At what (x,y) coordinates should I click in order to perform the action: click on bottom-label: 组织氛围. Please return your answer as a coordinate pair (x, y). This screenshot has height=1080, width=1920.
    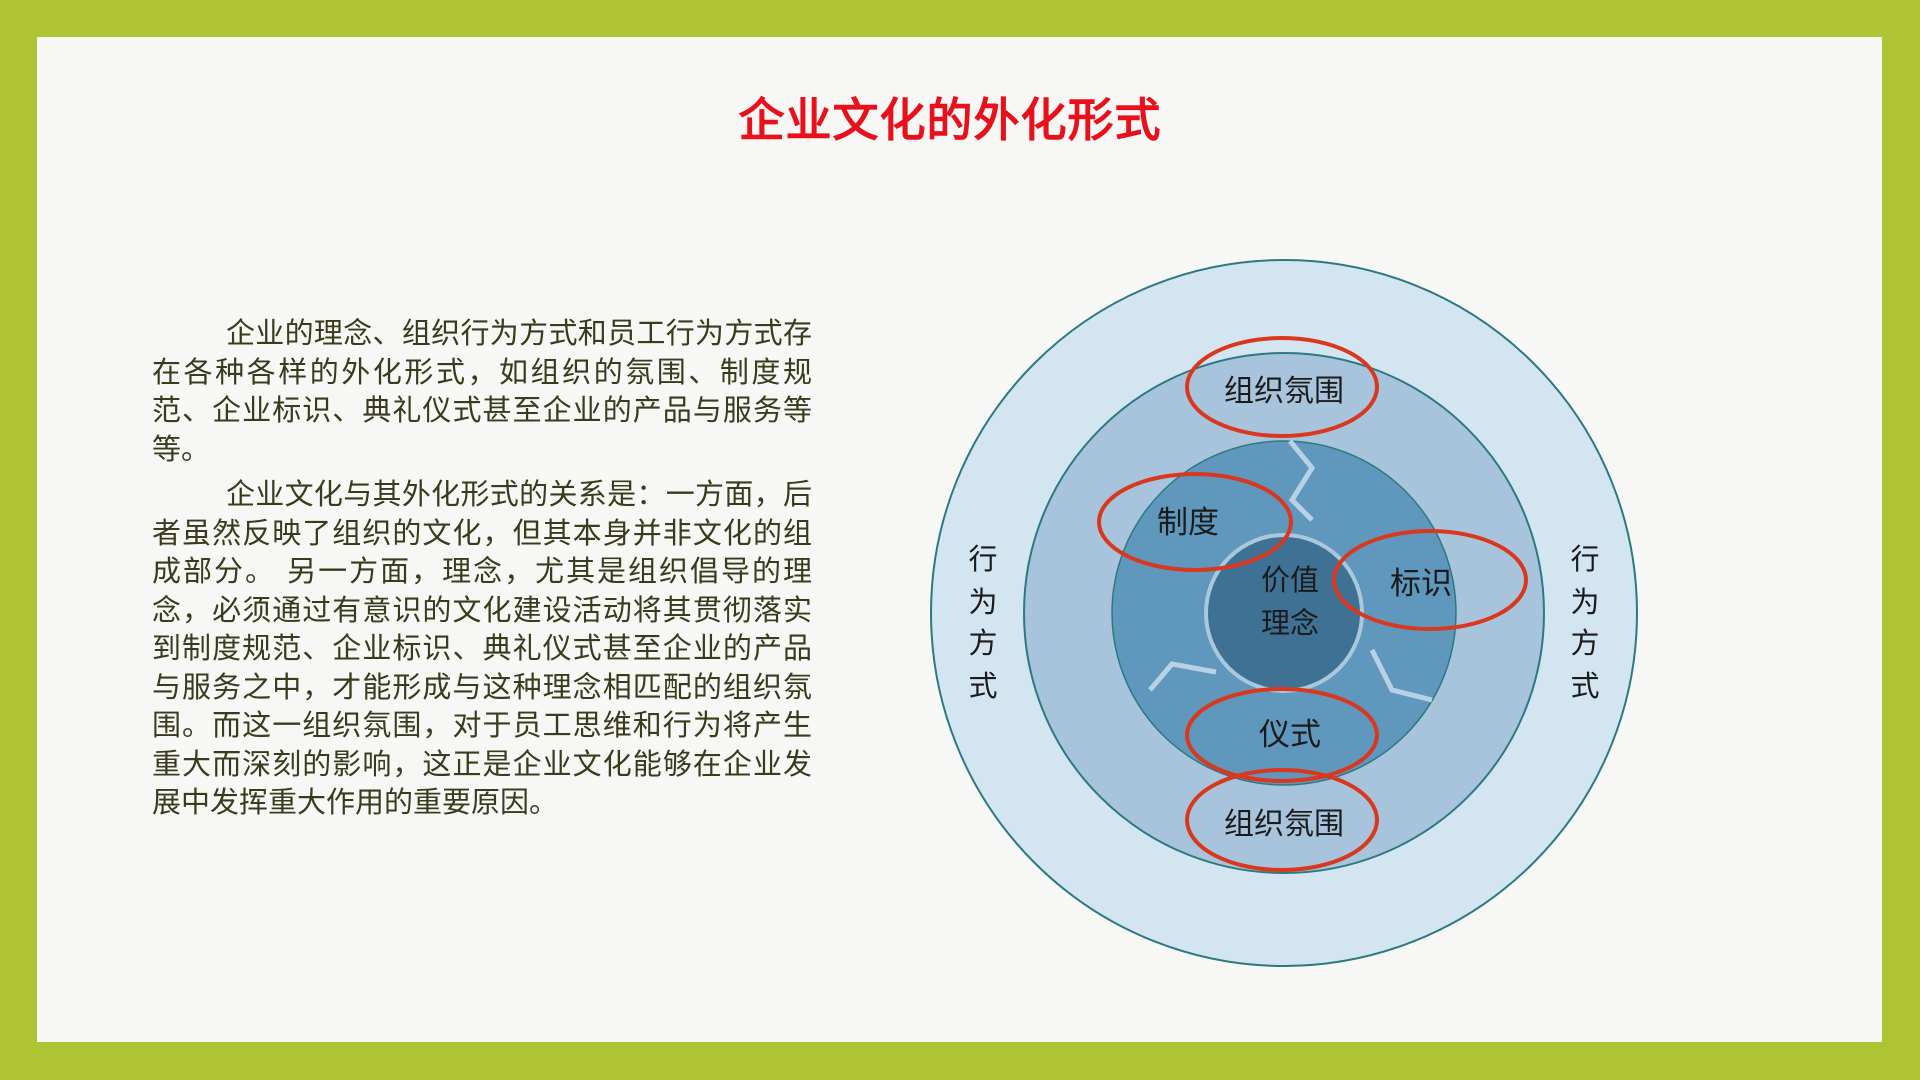
    Looking at the image, I should click on (1284, 824).